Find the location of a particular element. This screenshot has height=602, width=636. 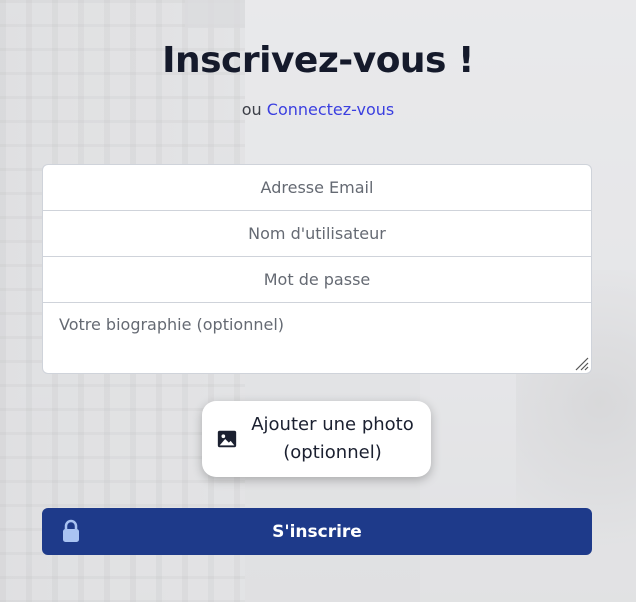

image-icon is located at coordinates (226, 439).